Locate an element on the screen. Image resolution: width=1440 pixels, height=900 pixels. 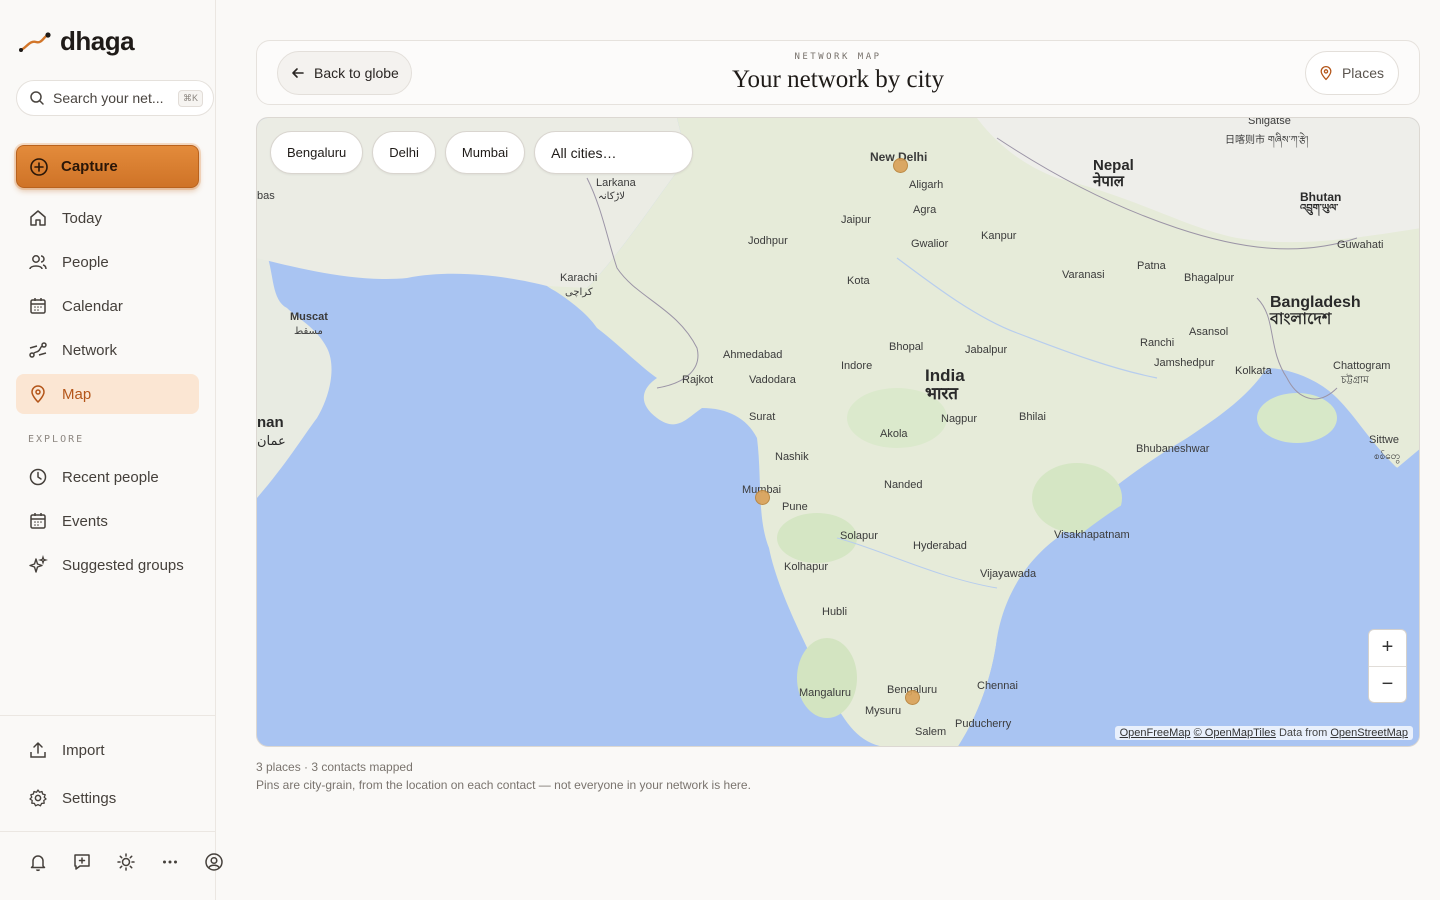
nav-item-recent-people: Recent people is located at coordinates (107, 477).